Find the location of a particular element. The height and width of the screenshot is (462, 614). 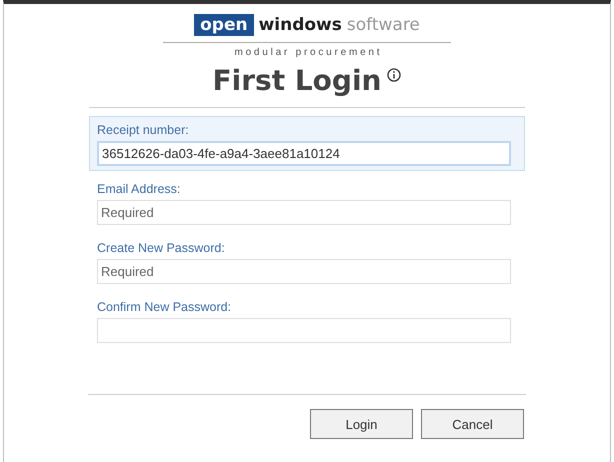

logo-tagline: m o d u l a r p r o c u r e m e n t is located at coordinates (307, 52).